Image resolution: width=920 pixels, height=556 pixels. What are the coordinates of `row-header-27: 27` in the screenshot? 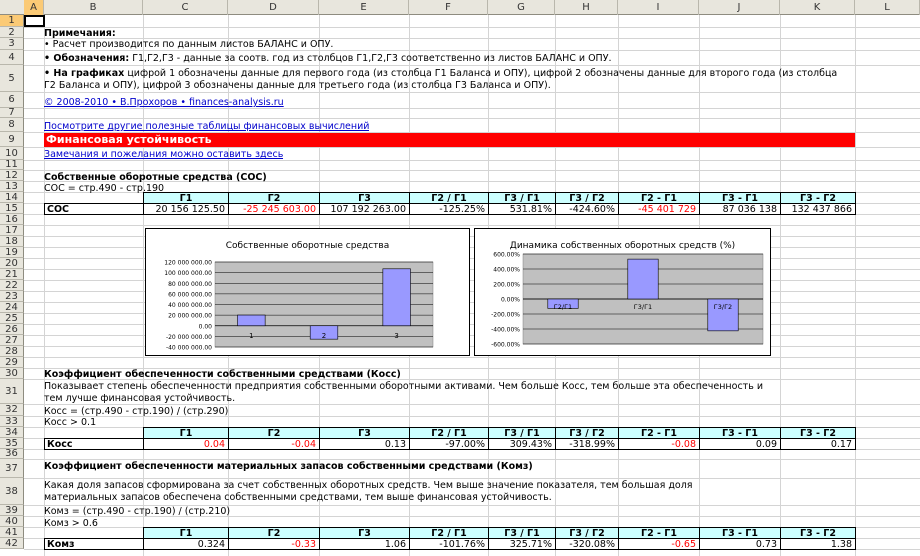 It's located at (12, 340).